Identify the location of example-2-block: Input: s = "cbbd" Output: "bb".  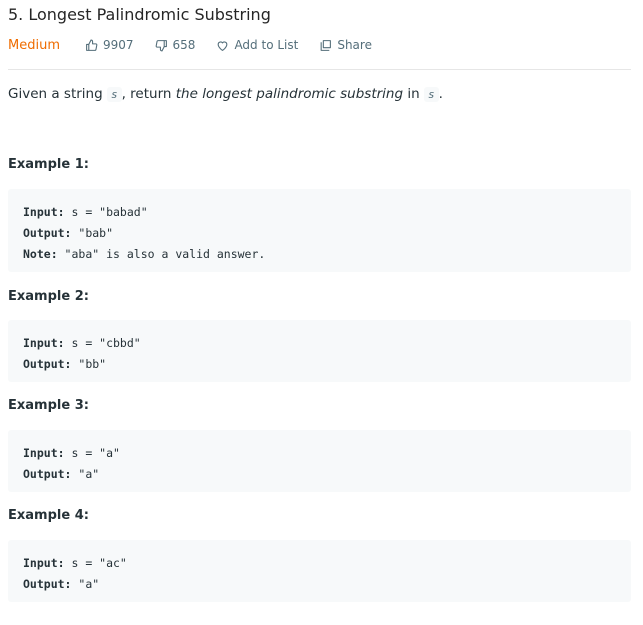
(319, 351).